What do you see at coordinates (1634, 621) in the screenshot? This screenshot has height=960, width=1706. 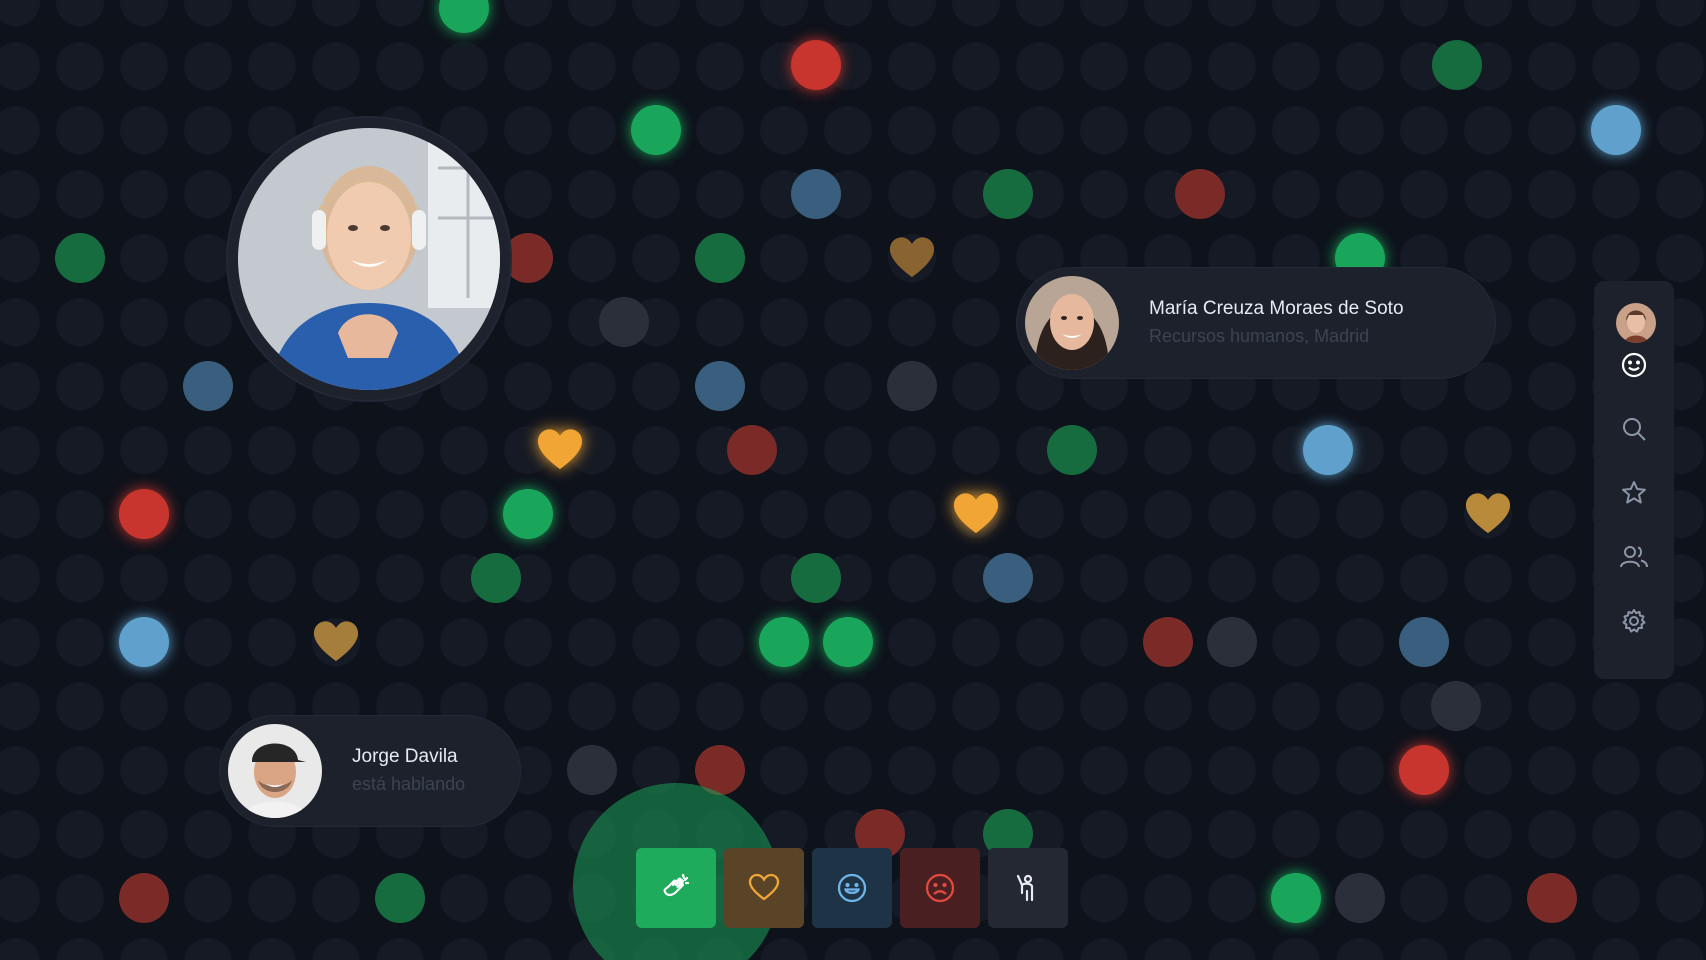 I see `gear-icon` at bounding box center [1634, 621].